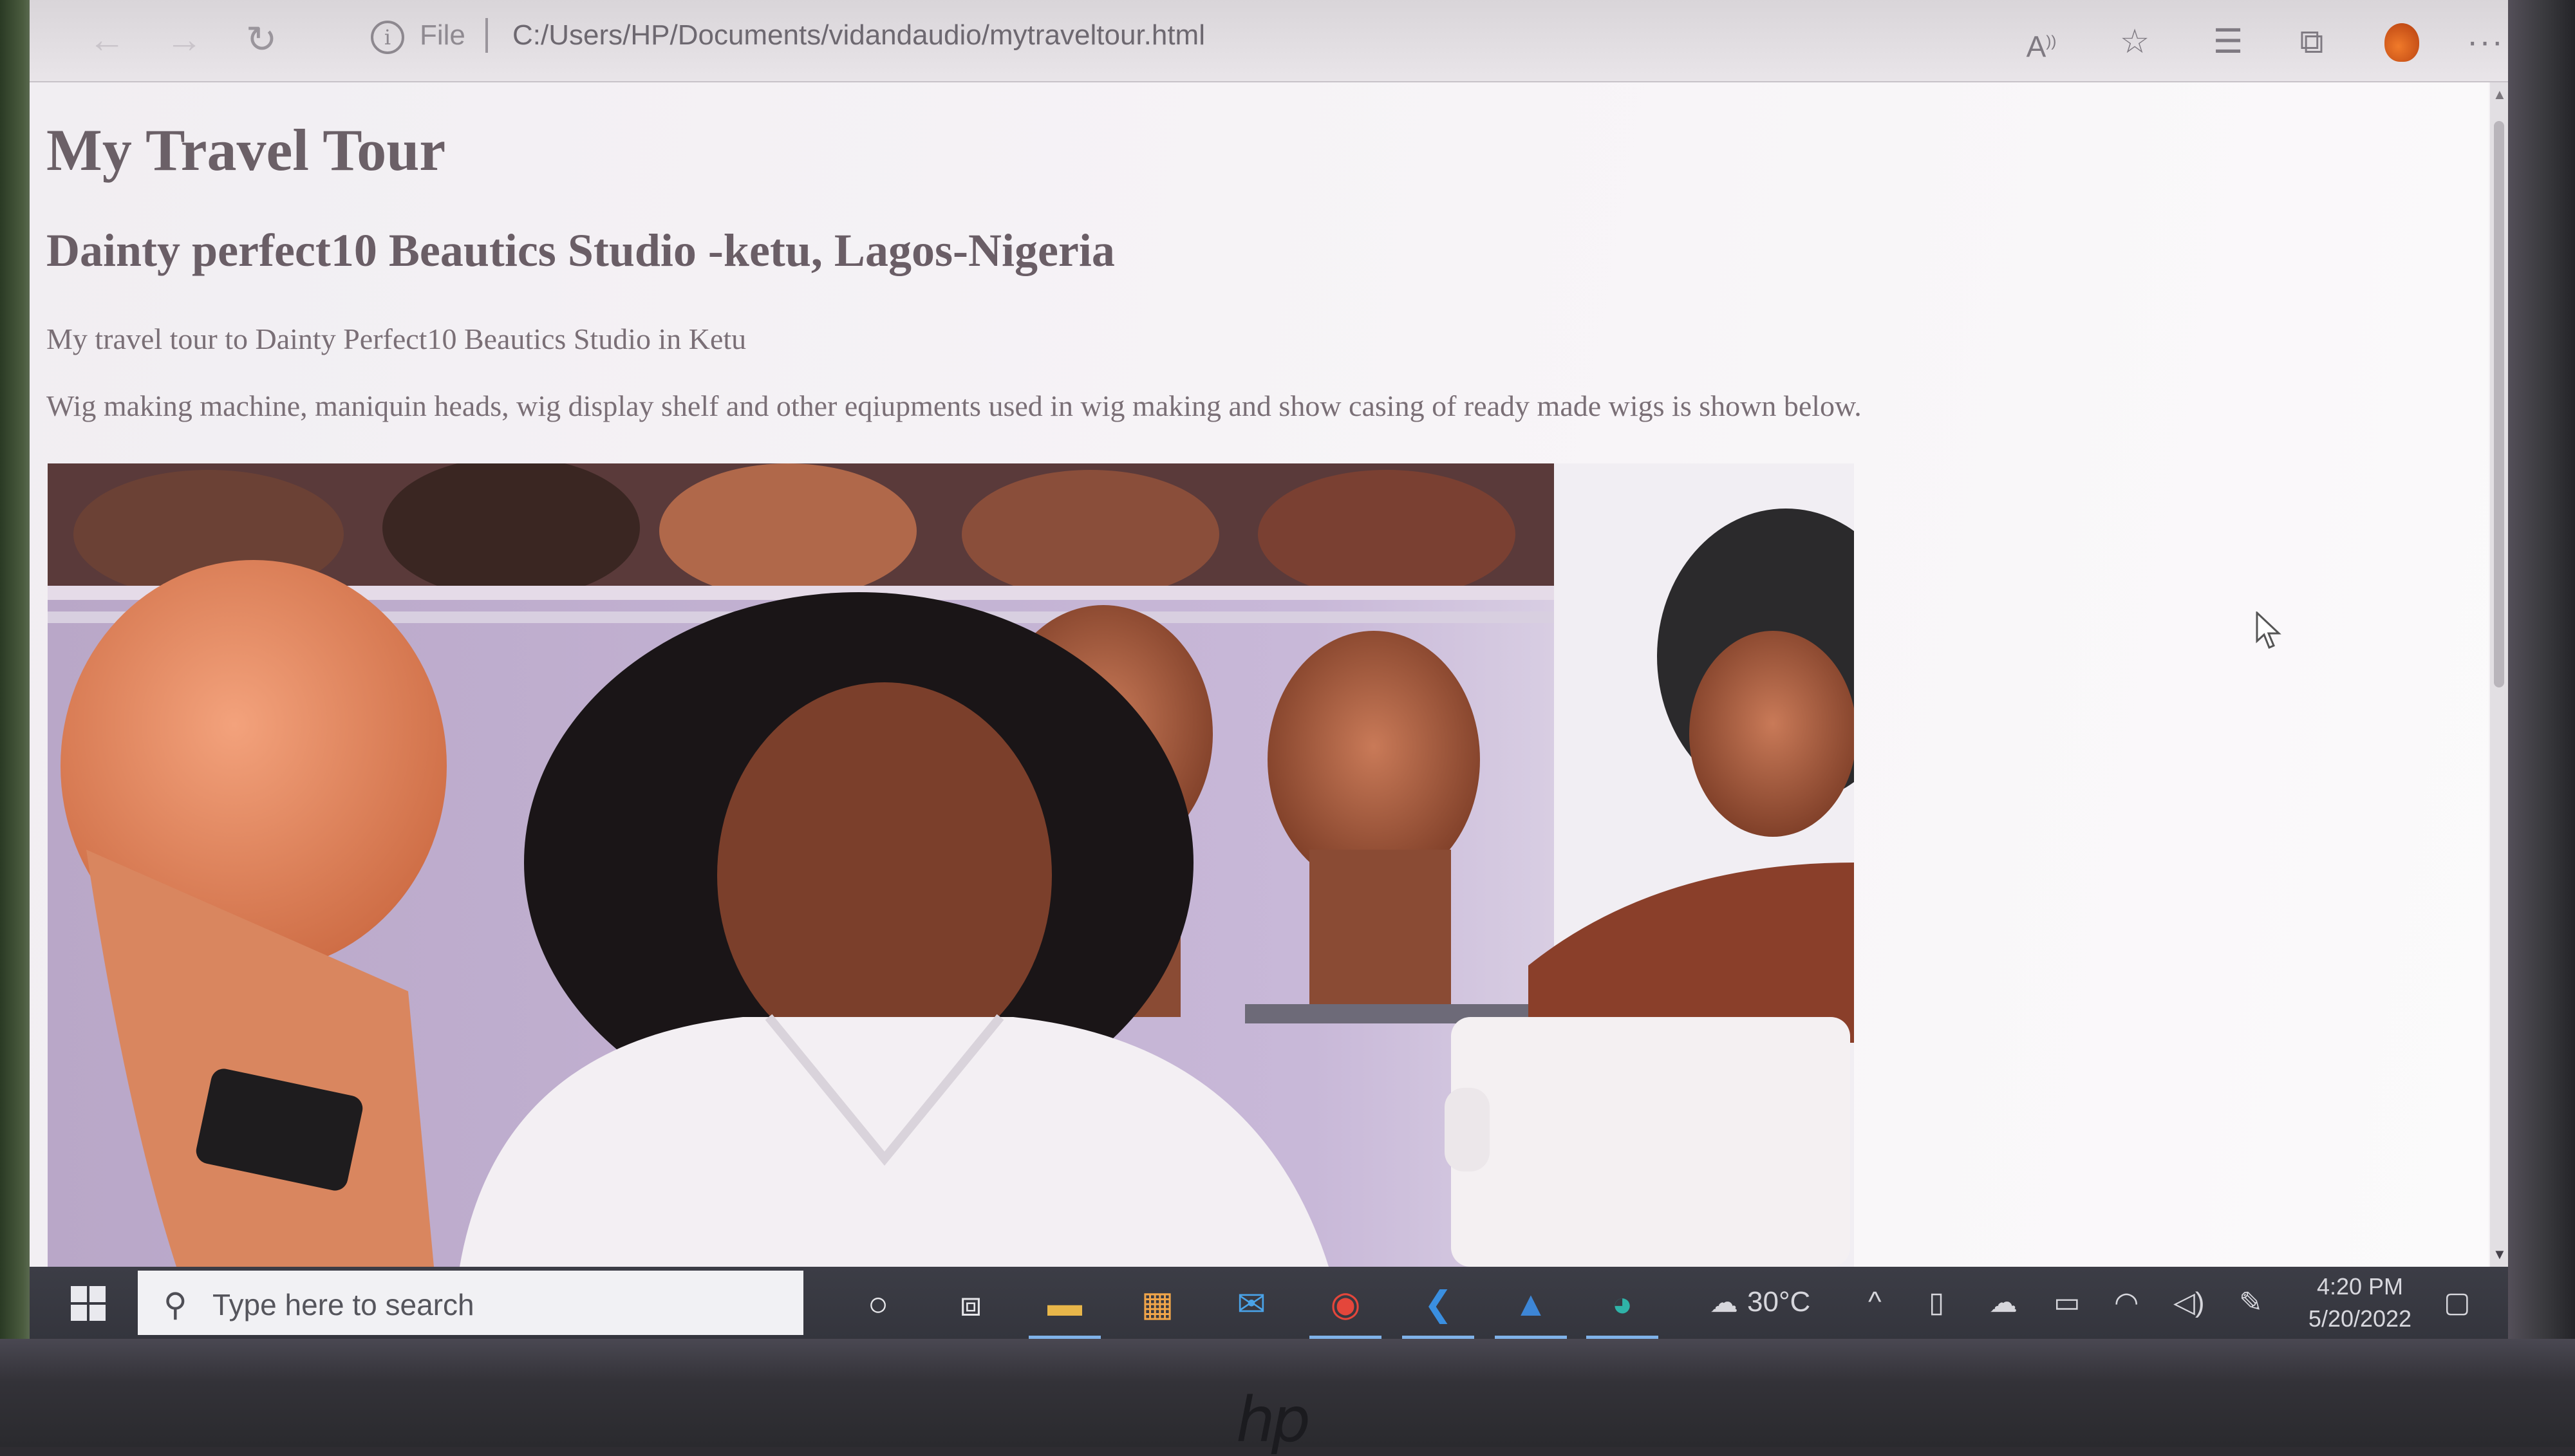  Describe the element at coordinates (2499, 404) in the screenshot. I see `scrollbar-thumb` at that location.